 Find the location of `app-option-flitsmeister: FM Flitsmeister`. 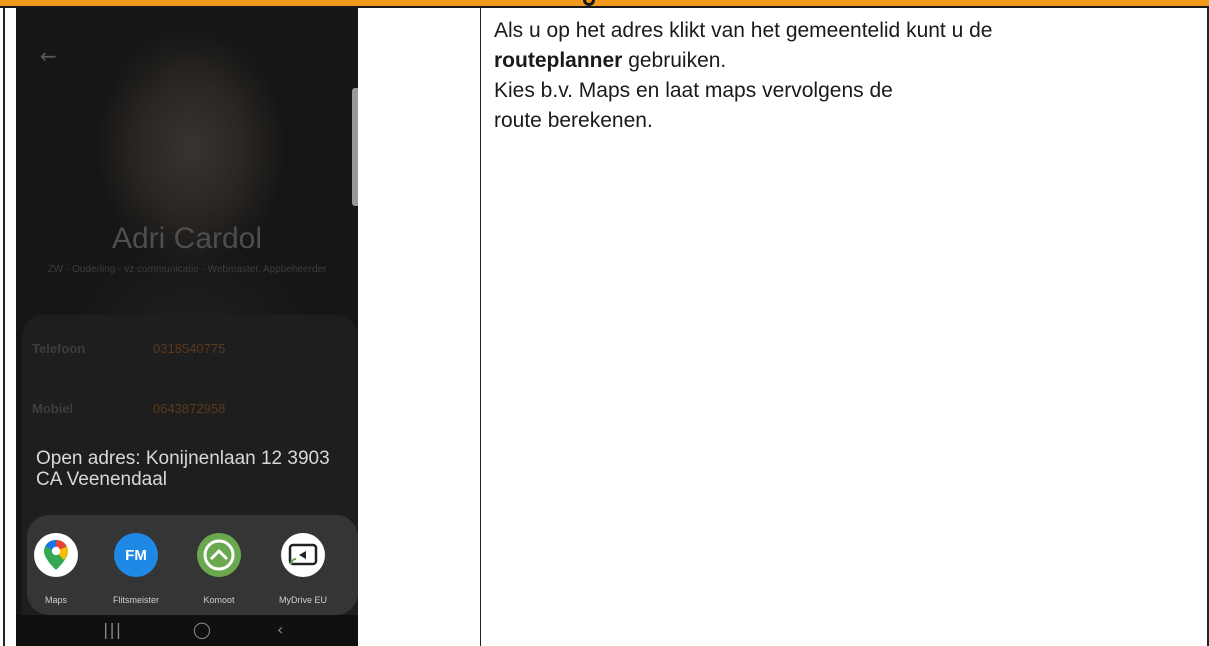

app-option-flitsmeister: FM Flitsmeister is located at coordinates (136, 569).